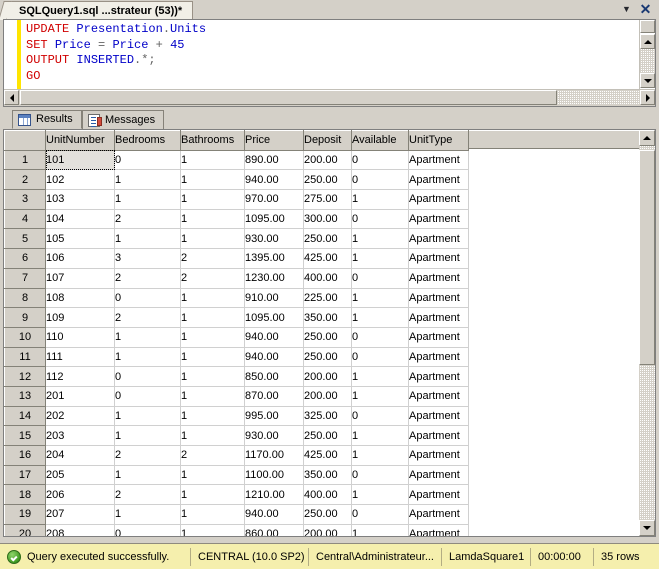  What do you see at coordinates (327, 416) in the screenshot?
I see `table-cell: 325.00` at bounding box center [327, 416].